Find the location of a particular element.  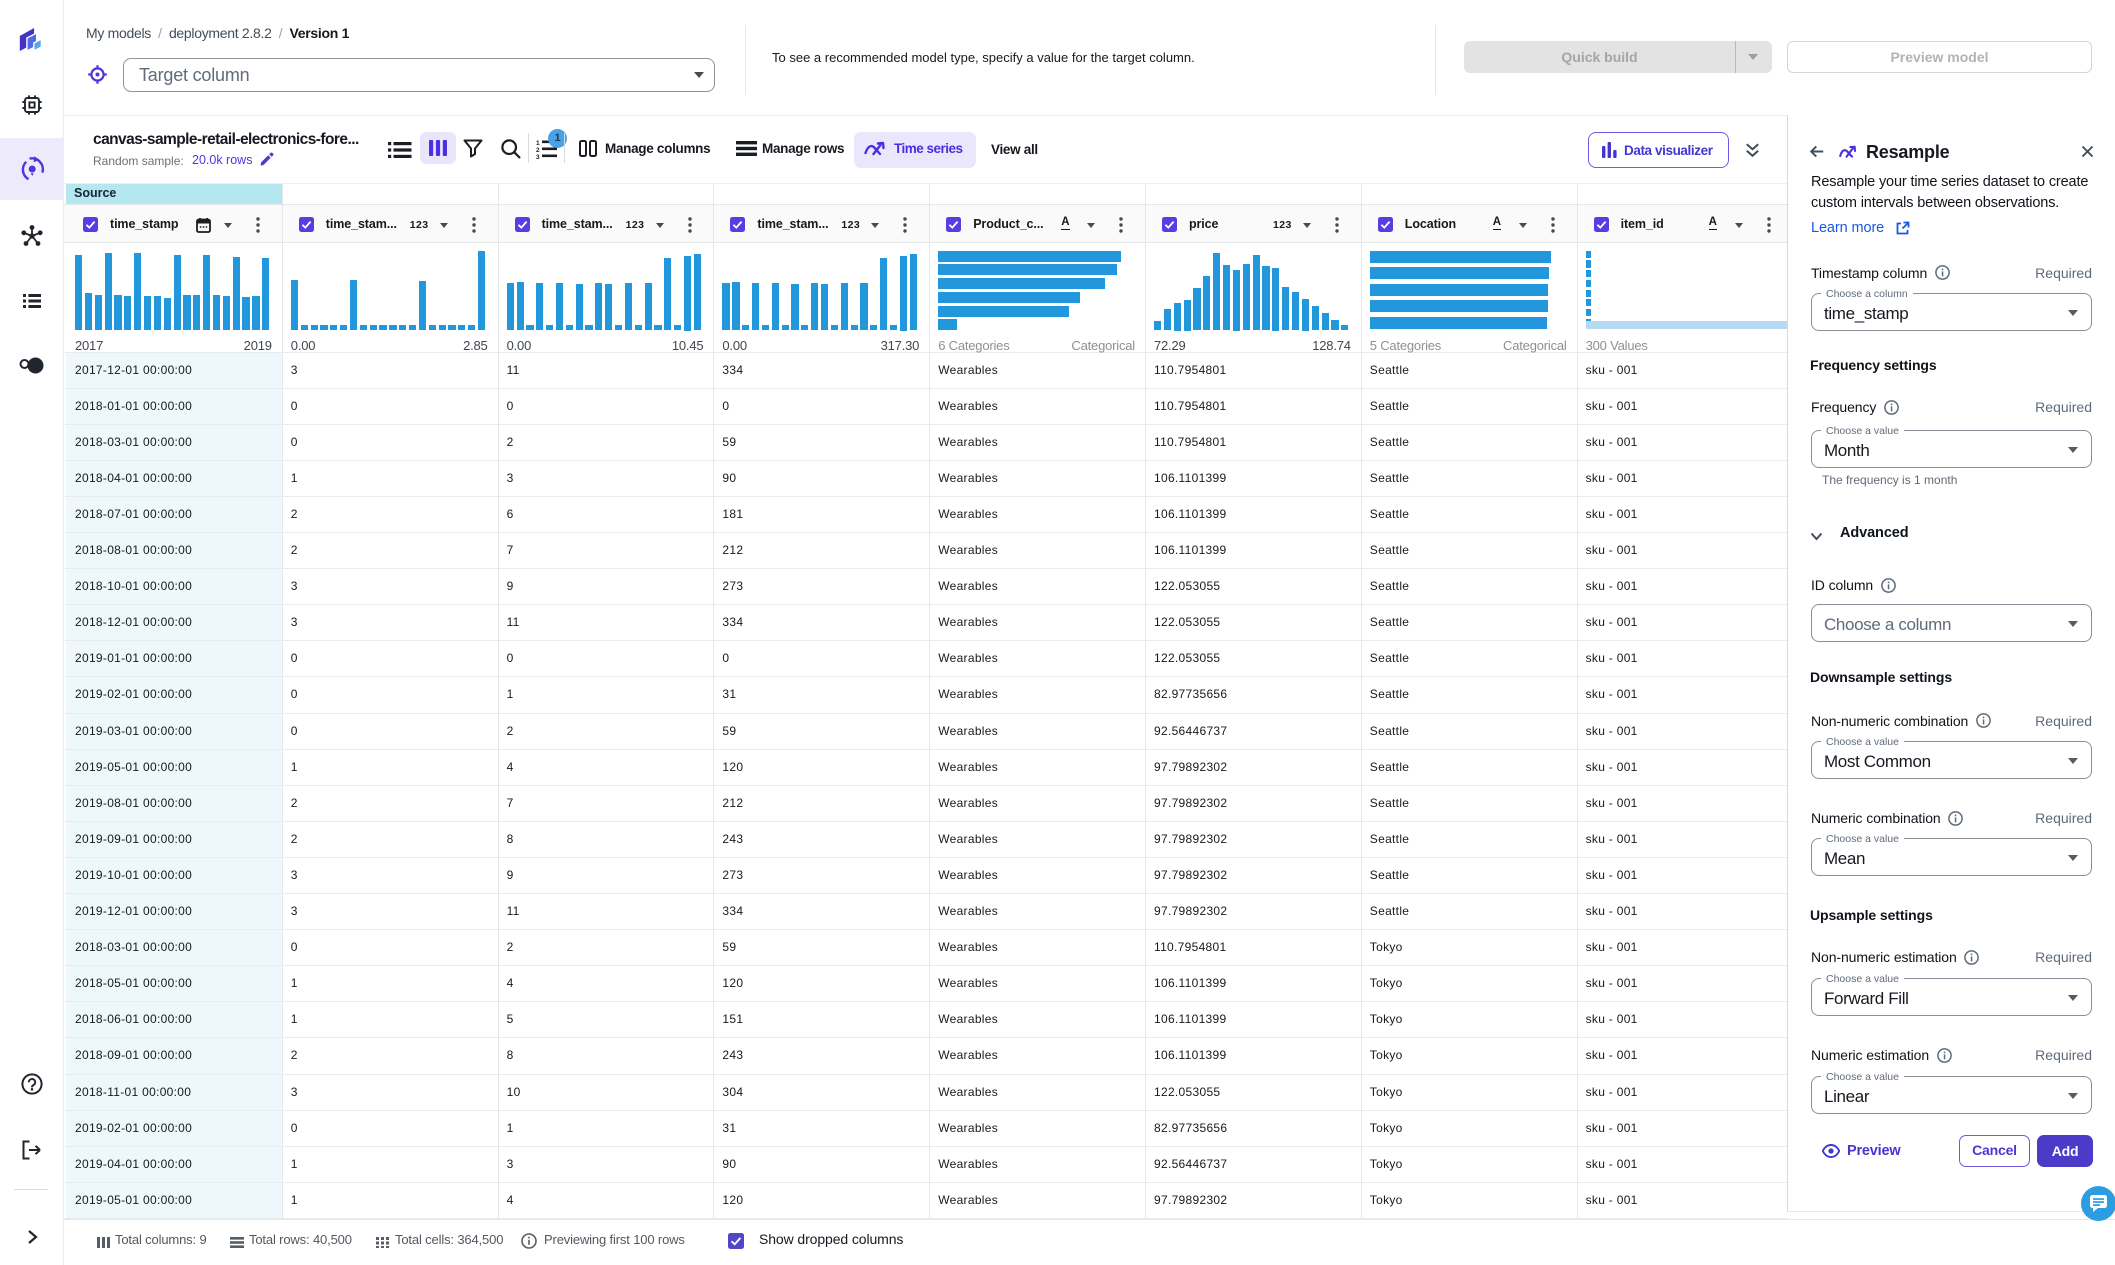

svg-text: 3 is located at coordinates (538, 156).